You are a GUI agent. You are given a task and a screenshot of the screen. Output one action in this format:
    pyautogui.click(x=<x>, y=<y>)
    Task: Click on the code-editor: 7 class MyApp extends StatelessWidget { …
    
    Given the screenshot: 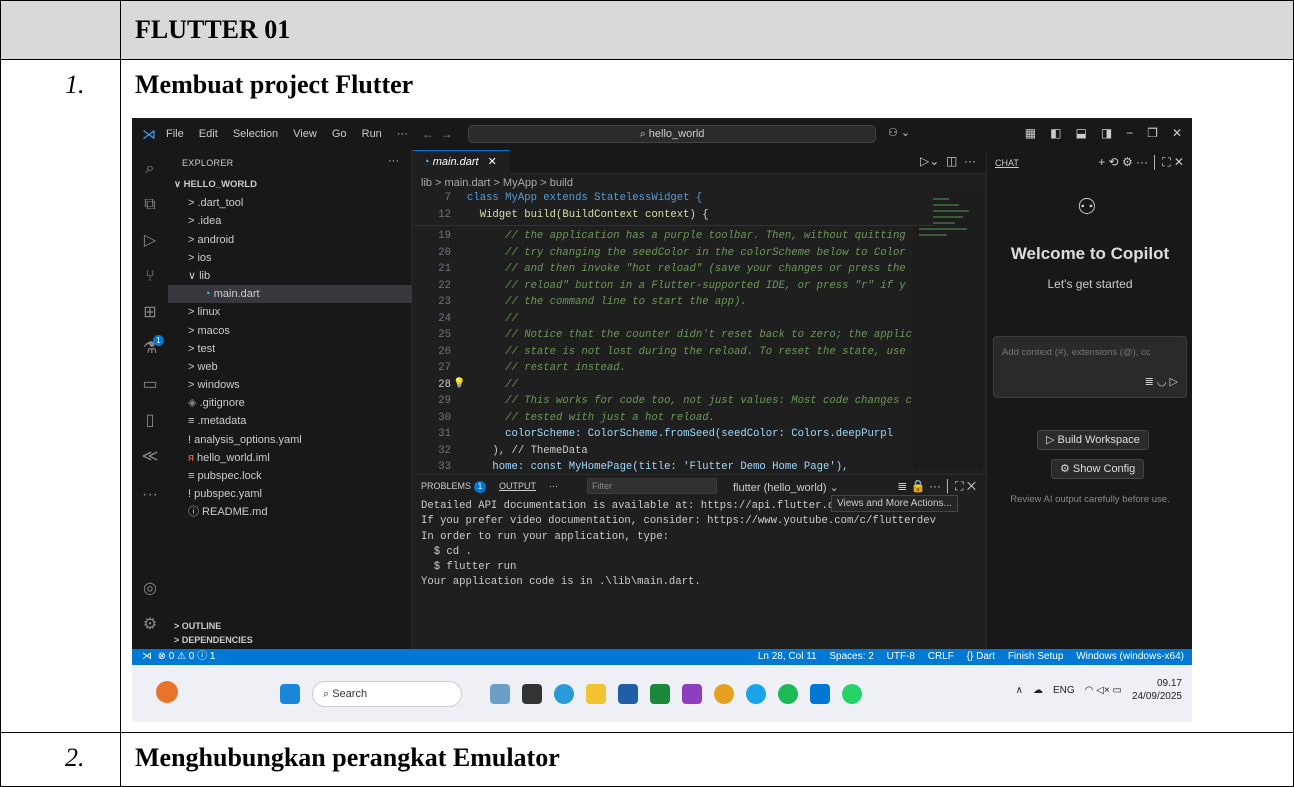 What is the action you would take?
    pyautogui.click(x=673, y=331)
    